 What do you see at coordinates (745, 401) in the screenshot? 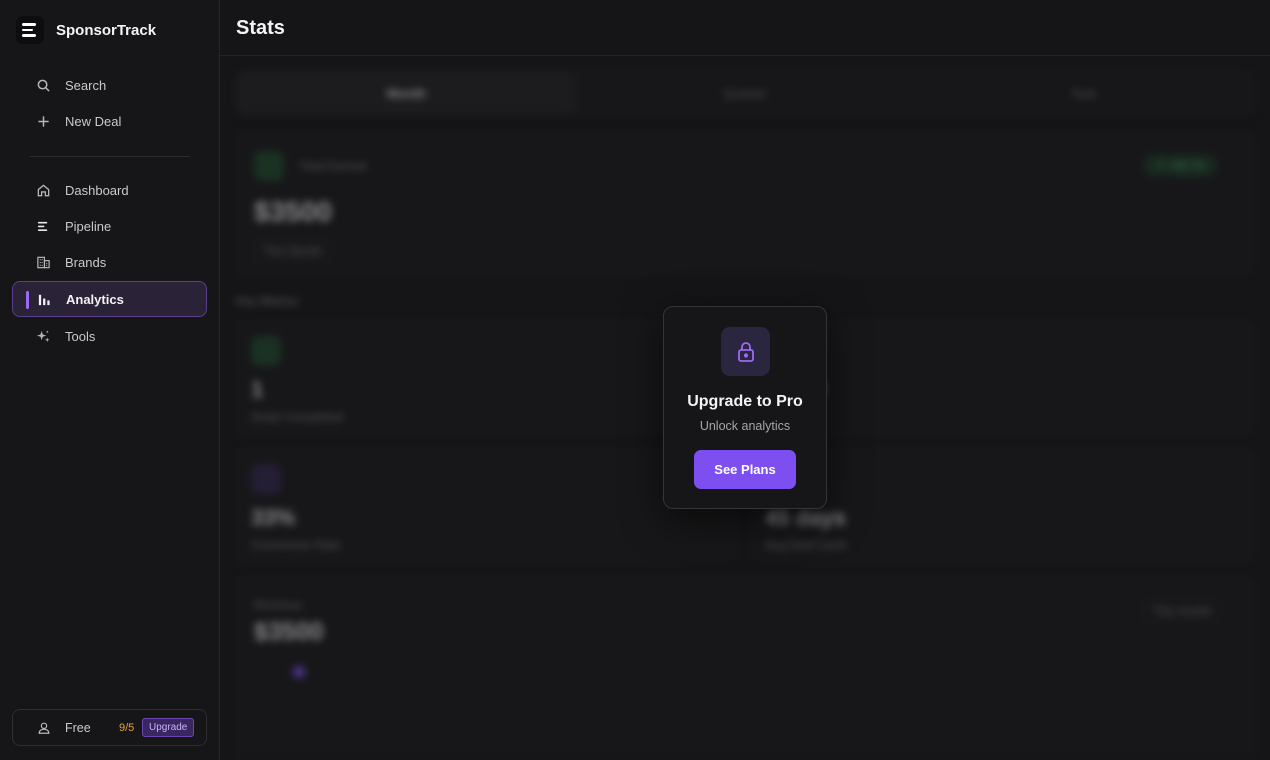
I see `modal-title: Upgrade to Pro` at bounding box center [745, 401].